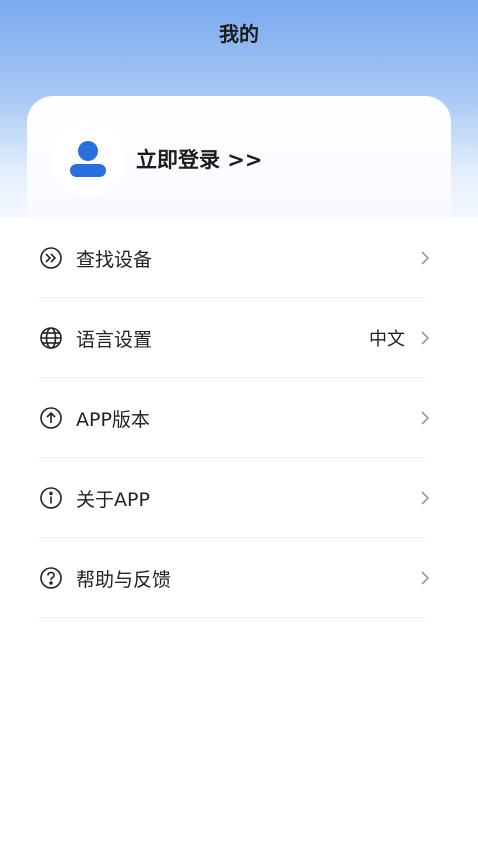 This screenshot has height=850, width=478. I want to click on user-icon, so click(88, 159).